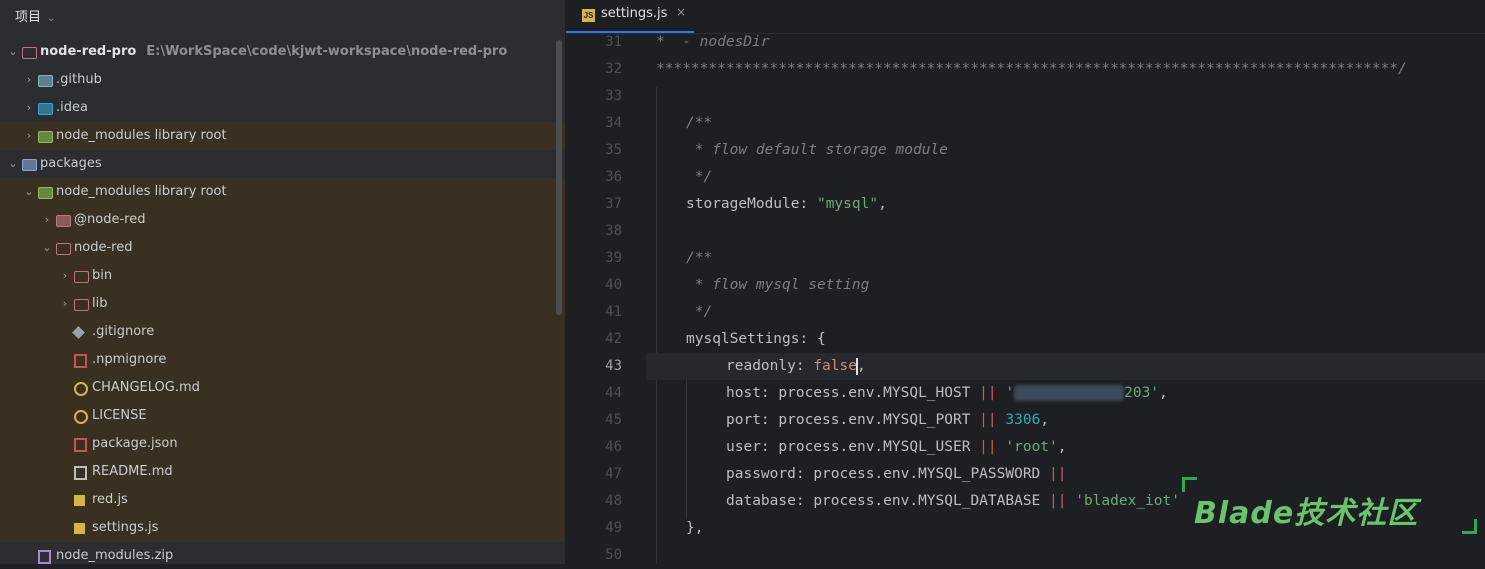  What do you see at coordinates (282, 15) in the screenshot?
I see `project-panel-header: 项目 ⌄` at bounding box center [282, 15].